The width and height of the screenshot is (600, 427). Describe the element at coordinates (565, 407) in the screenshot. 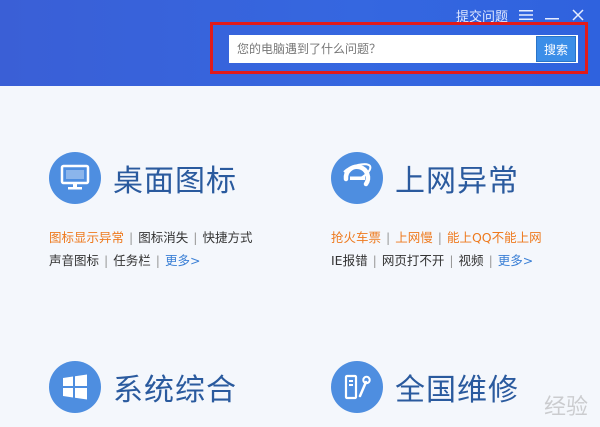

I see `watermark: 经验` at that location.